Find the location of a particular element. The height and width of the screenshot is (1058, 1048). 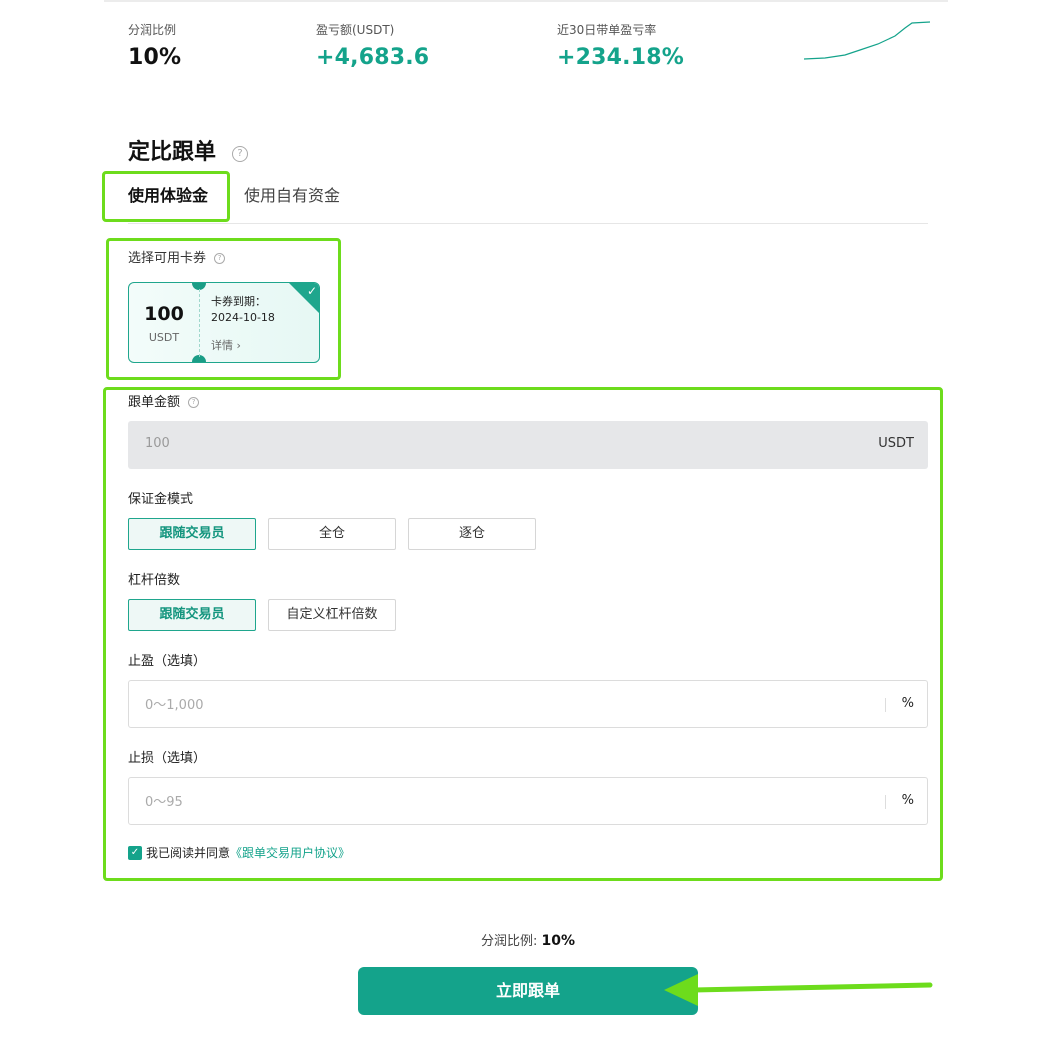

stop-loss-label: 止损（选填） is located at coordinates (167, 758).